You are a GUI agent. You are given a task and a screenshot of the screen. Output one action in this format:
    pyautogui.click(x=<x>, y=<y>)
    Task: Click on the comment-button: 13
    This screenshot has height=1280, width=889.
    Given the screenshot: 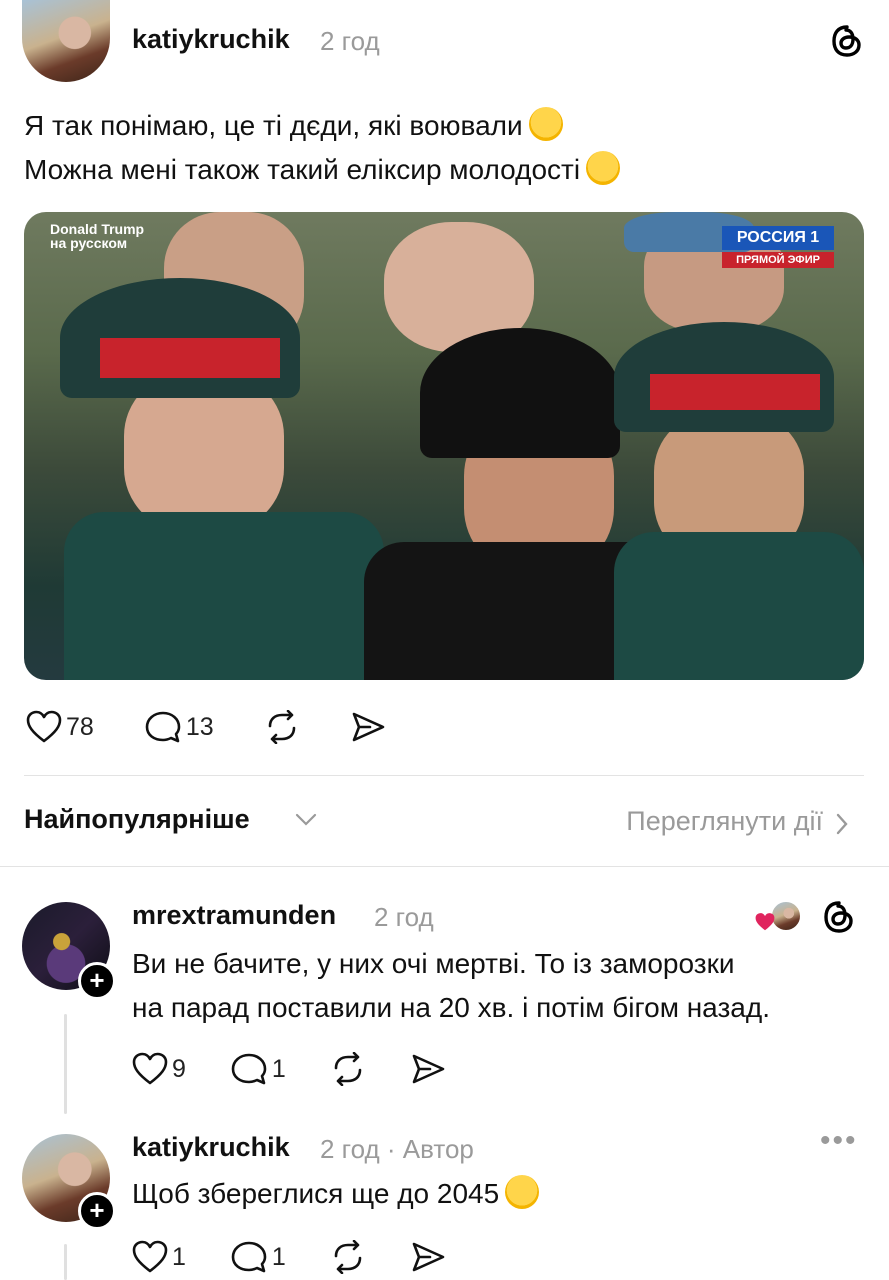 What is the action you would take?
    pyautogui.click(x=179, y=727)
    